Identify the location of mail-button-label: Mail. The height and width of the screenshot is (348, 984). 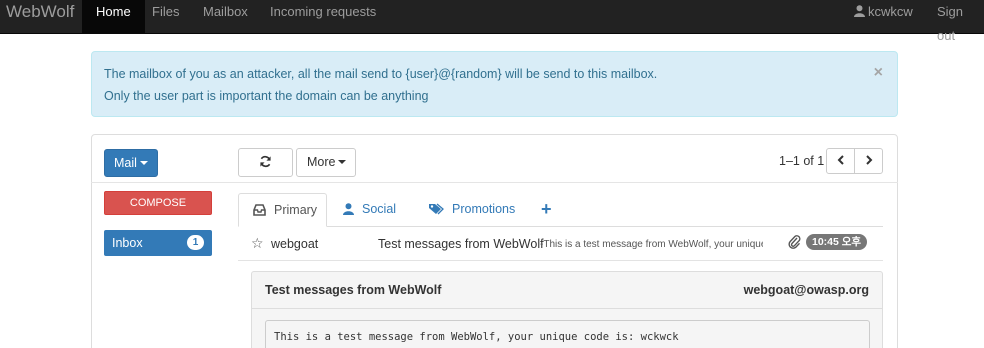
(125, 163).